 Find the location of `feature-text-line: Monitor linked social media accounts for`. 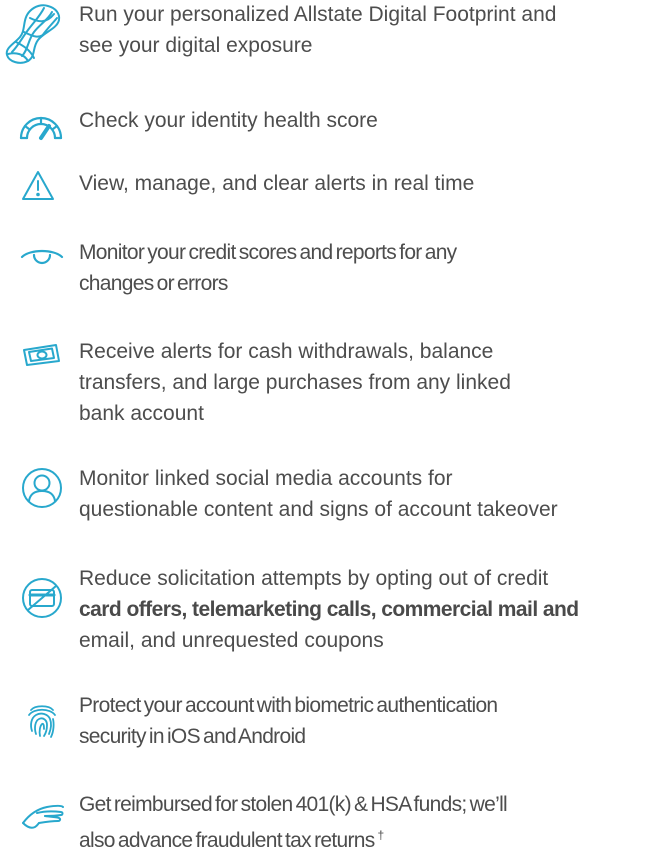

feature-text-line: Monitor linked social media accounts for is located at coordinates (266, 478).